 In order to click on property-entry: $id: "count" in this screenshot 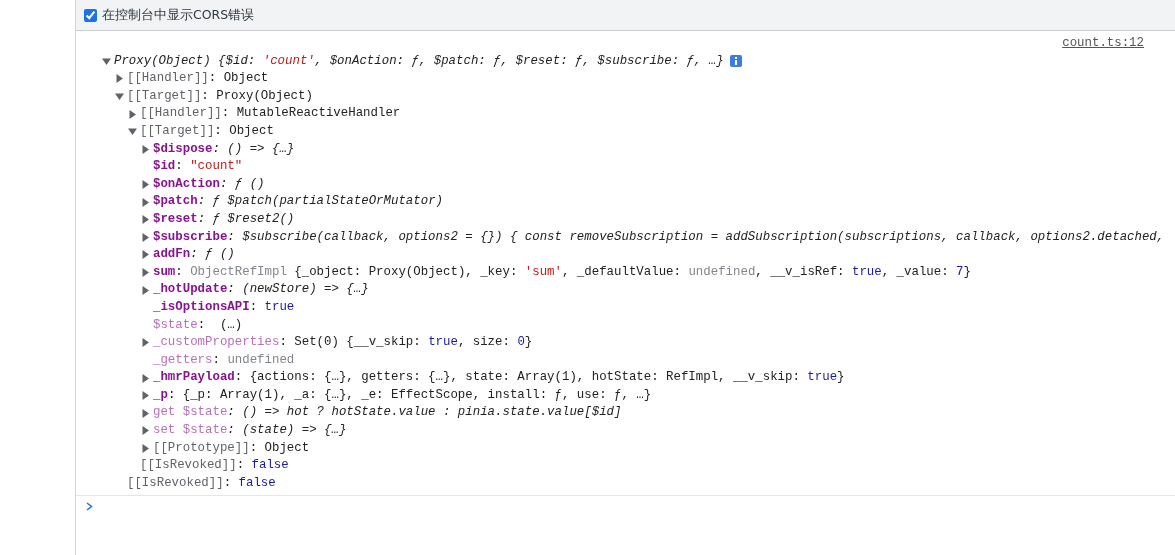, I will do `click(198, 167)`.